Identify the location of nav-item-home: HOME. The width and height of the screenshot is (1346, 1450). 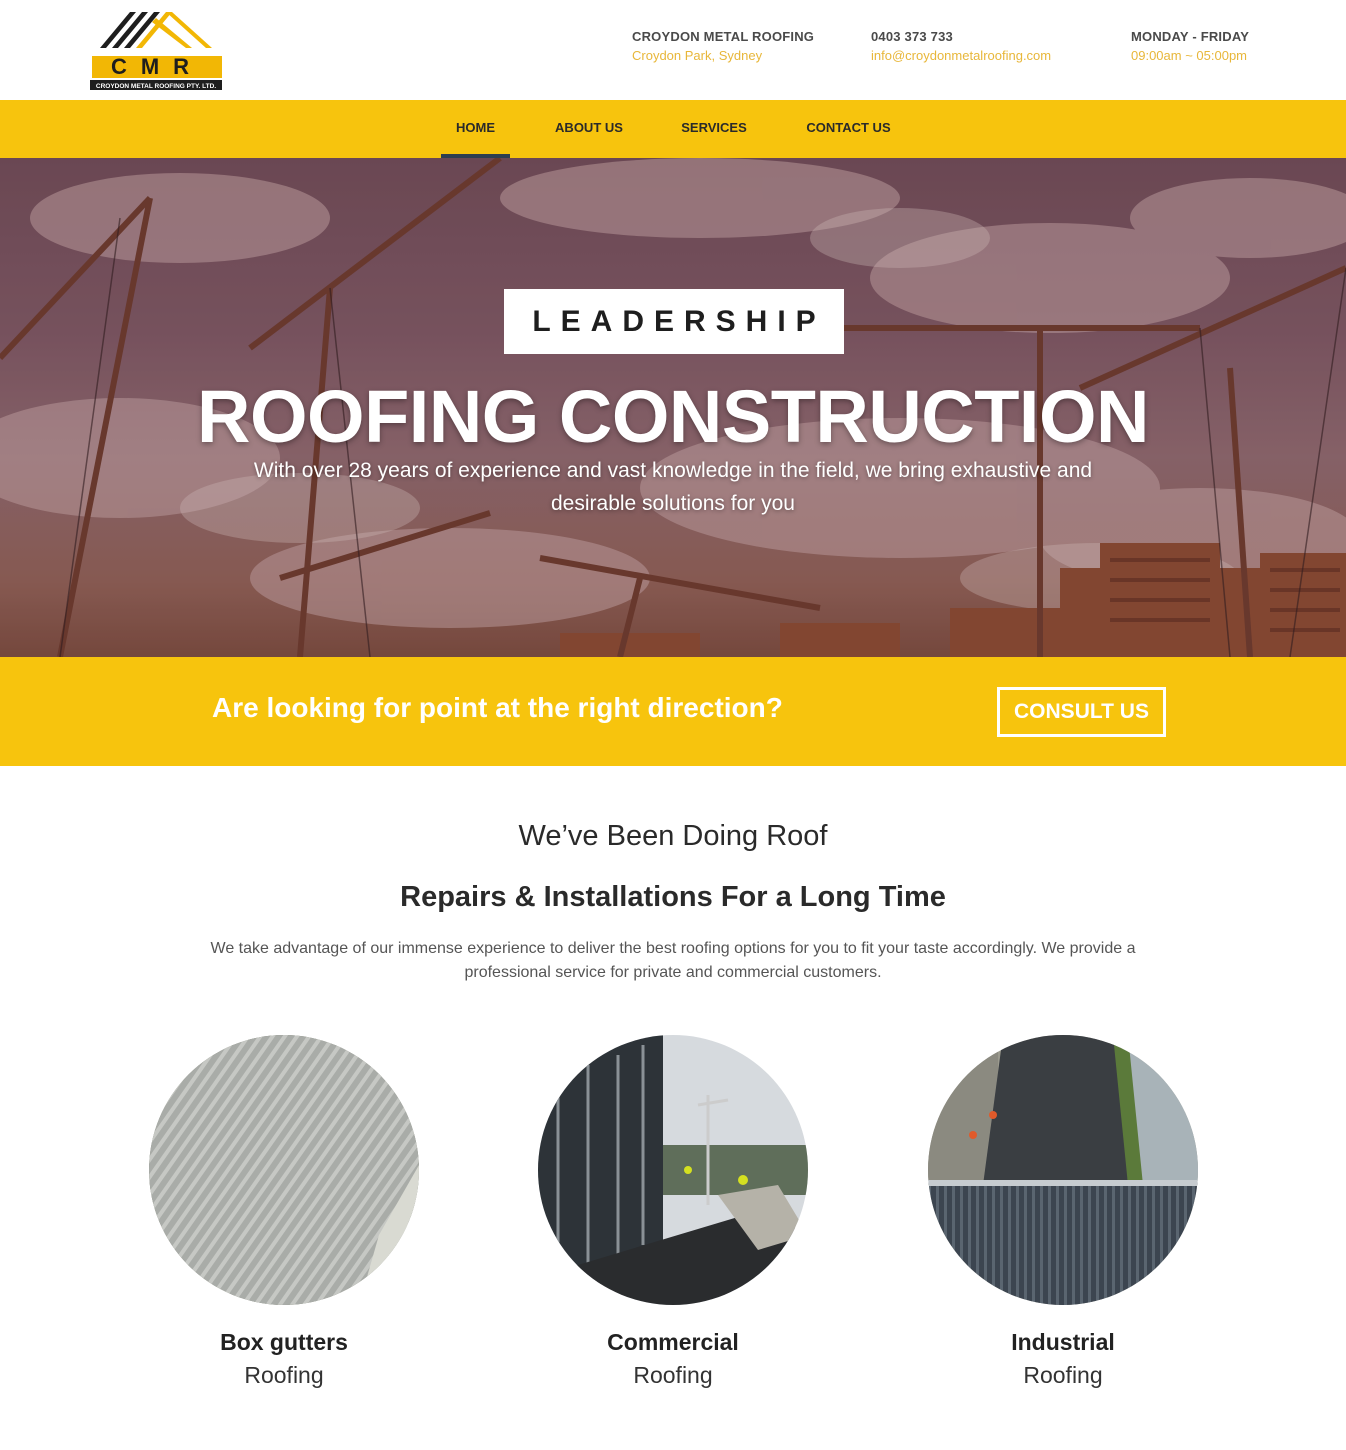
(475, 129).